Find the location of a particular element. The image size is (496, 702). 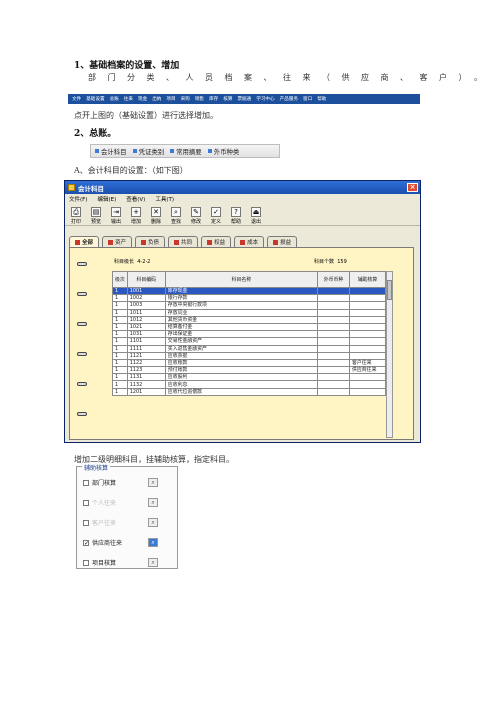

table-row: 1 1003 存放中央银行款项 is located at coordinates (249, 305).